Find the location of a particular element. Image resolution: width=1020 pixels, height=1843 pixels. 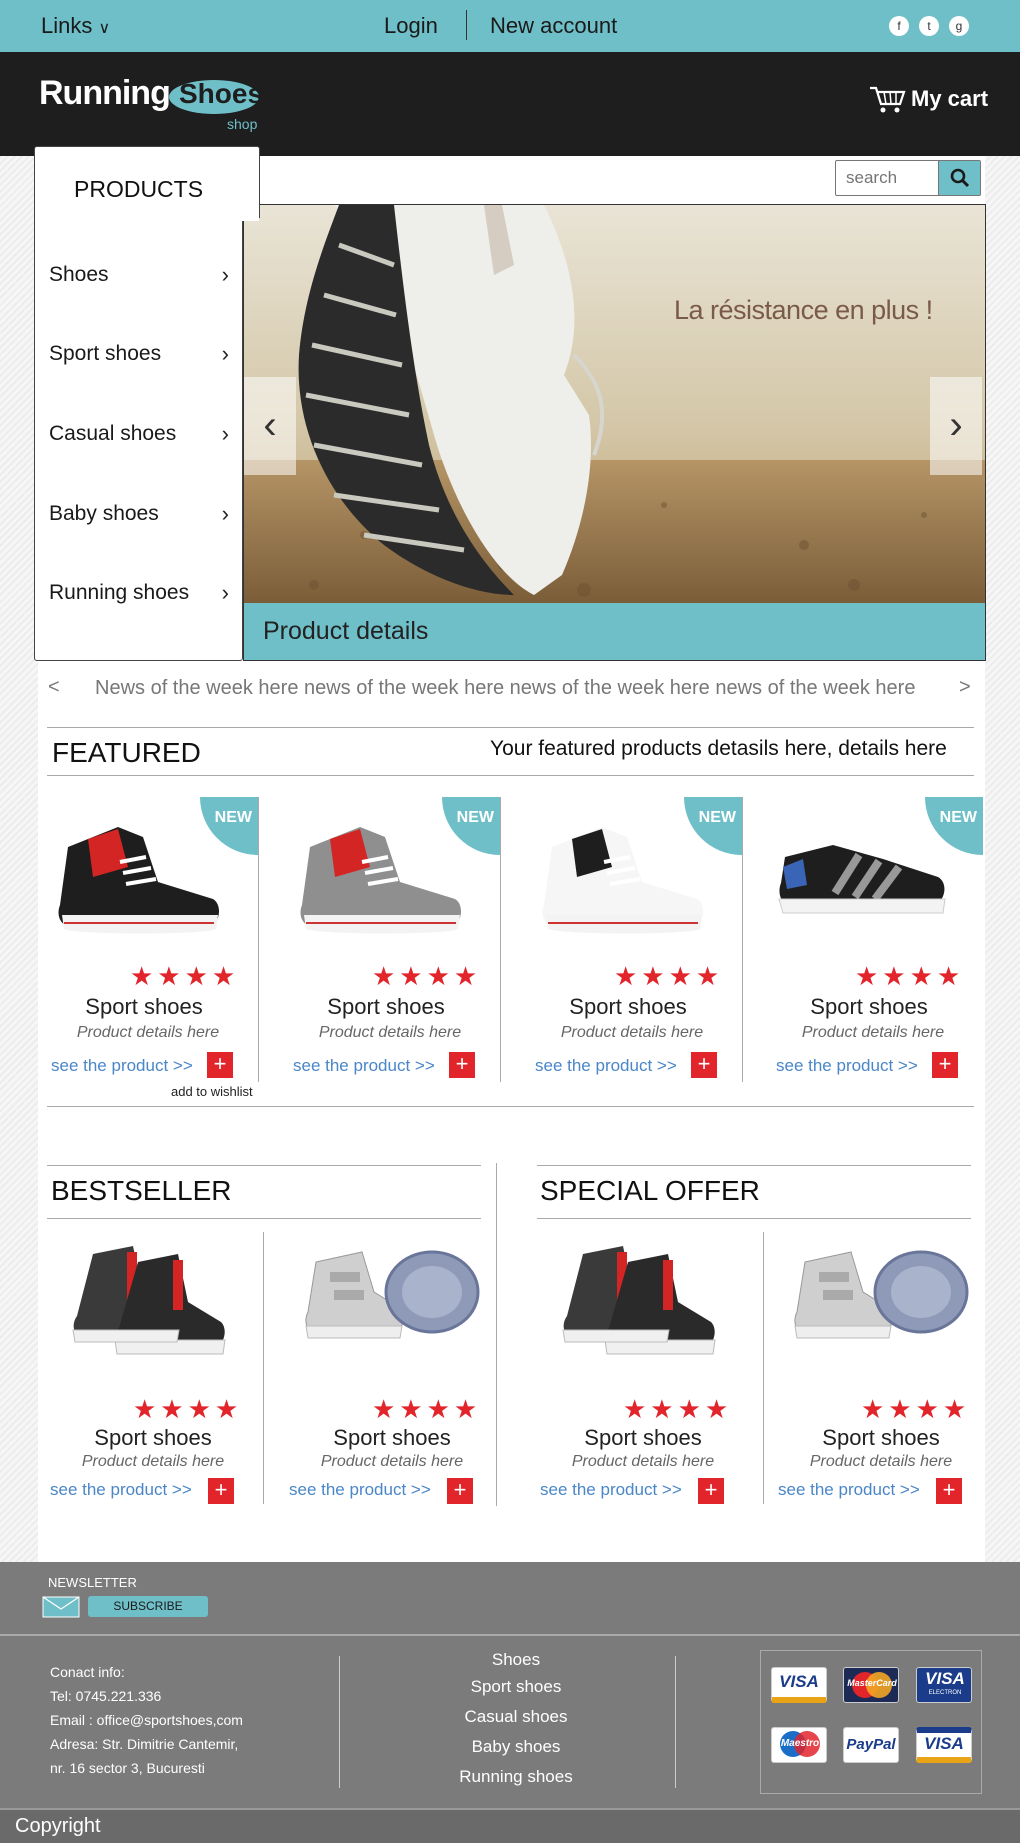

chevron-left-icon: ‹ is located at coordinates (270, 425).